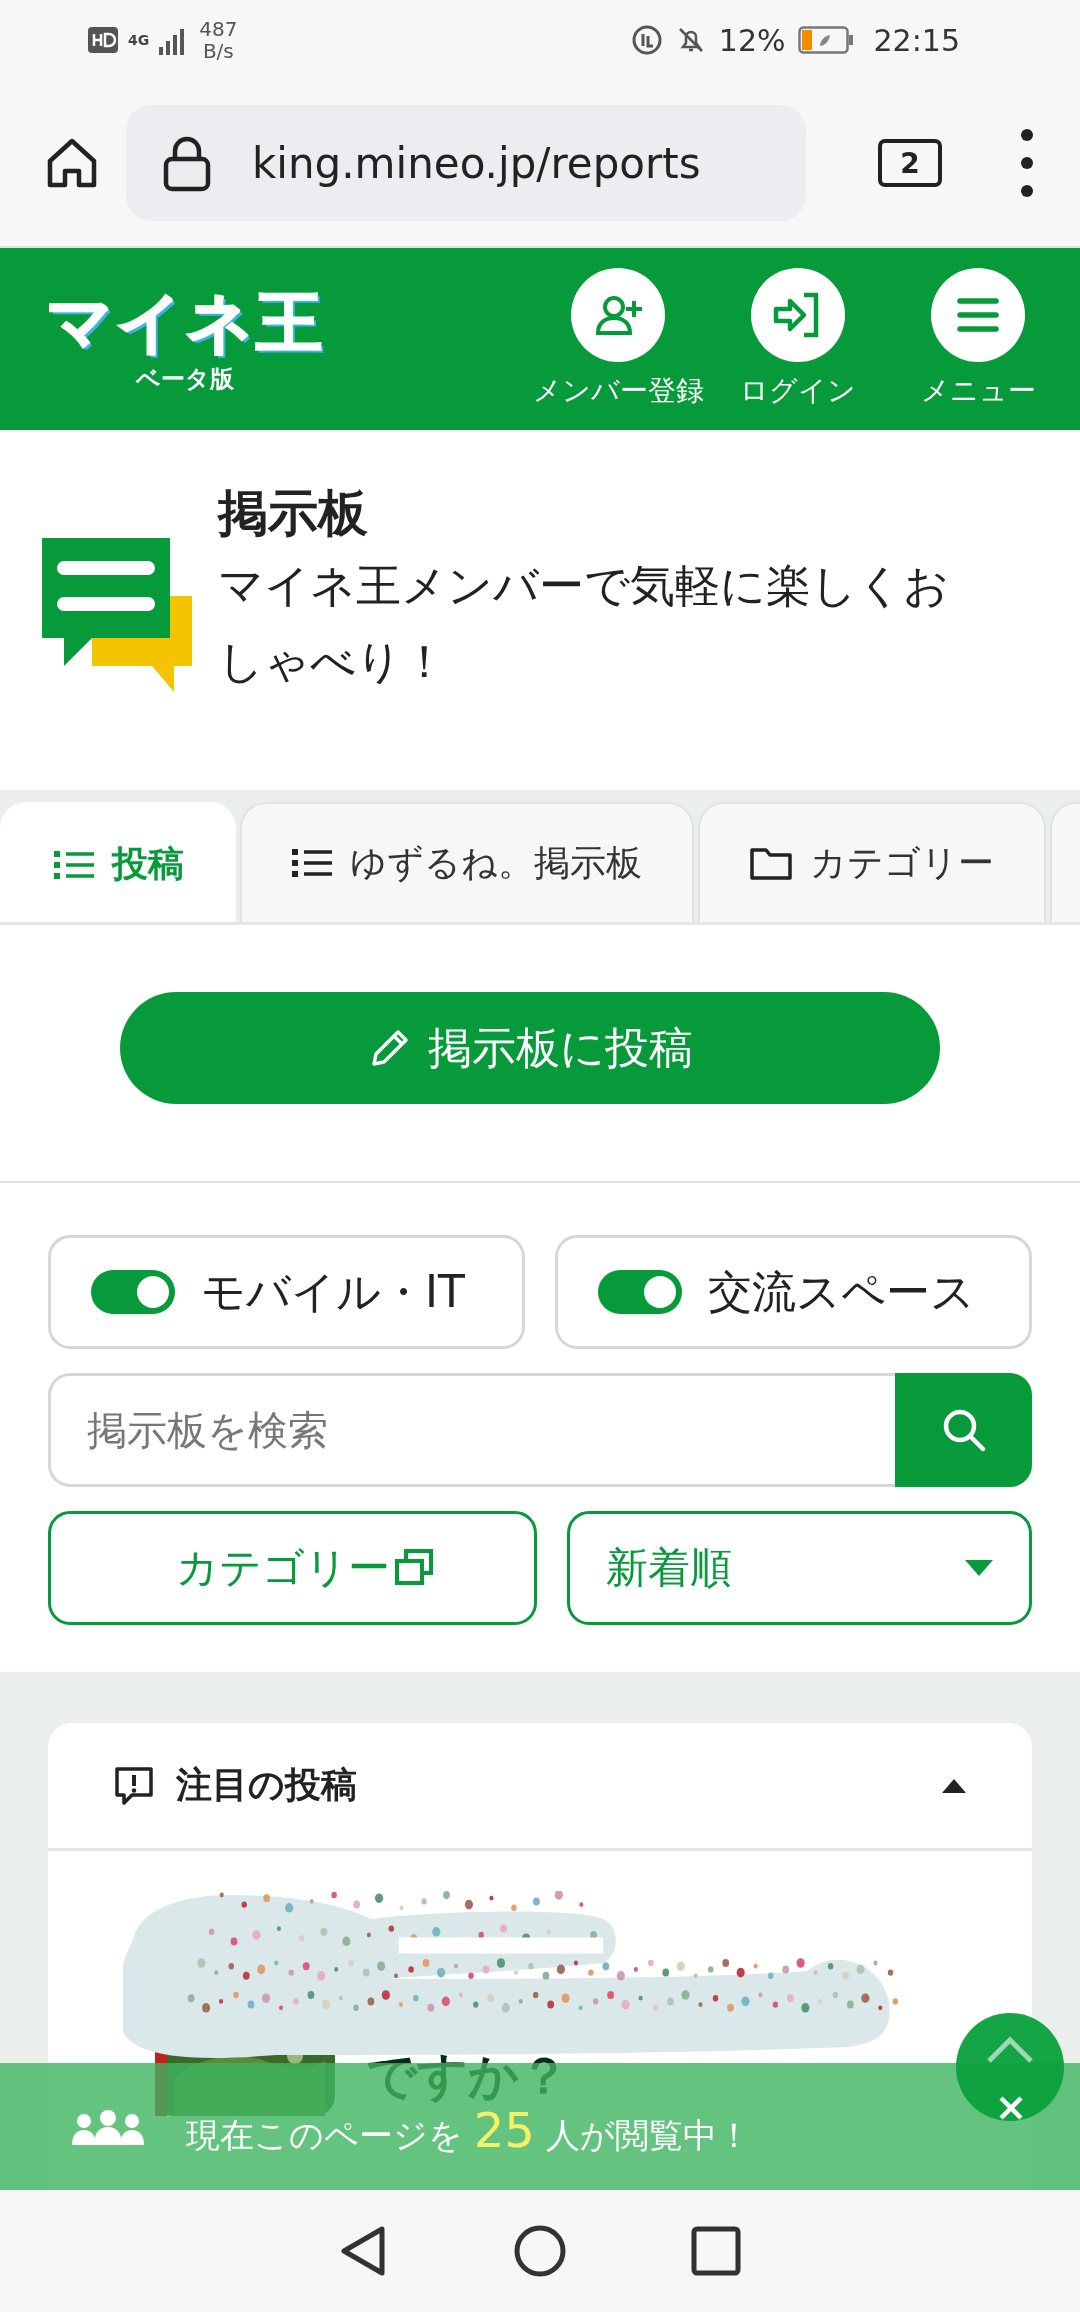 Image resolution: width=1080 pixels, height=2312 pixels. Describe the element at coordinates (825, 40) in the screenshot. I see `battery-icon` at that location.